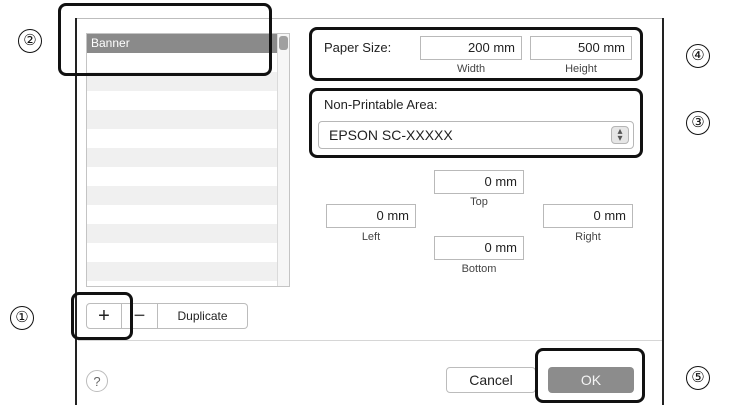 The width and height of the screenshot is (729, 405). I want to click on callout-number-1: ①, so click(22, 318).